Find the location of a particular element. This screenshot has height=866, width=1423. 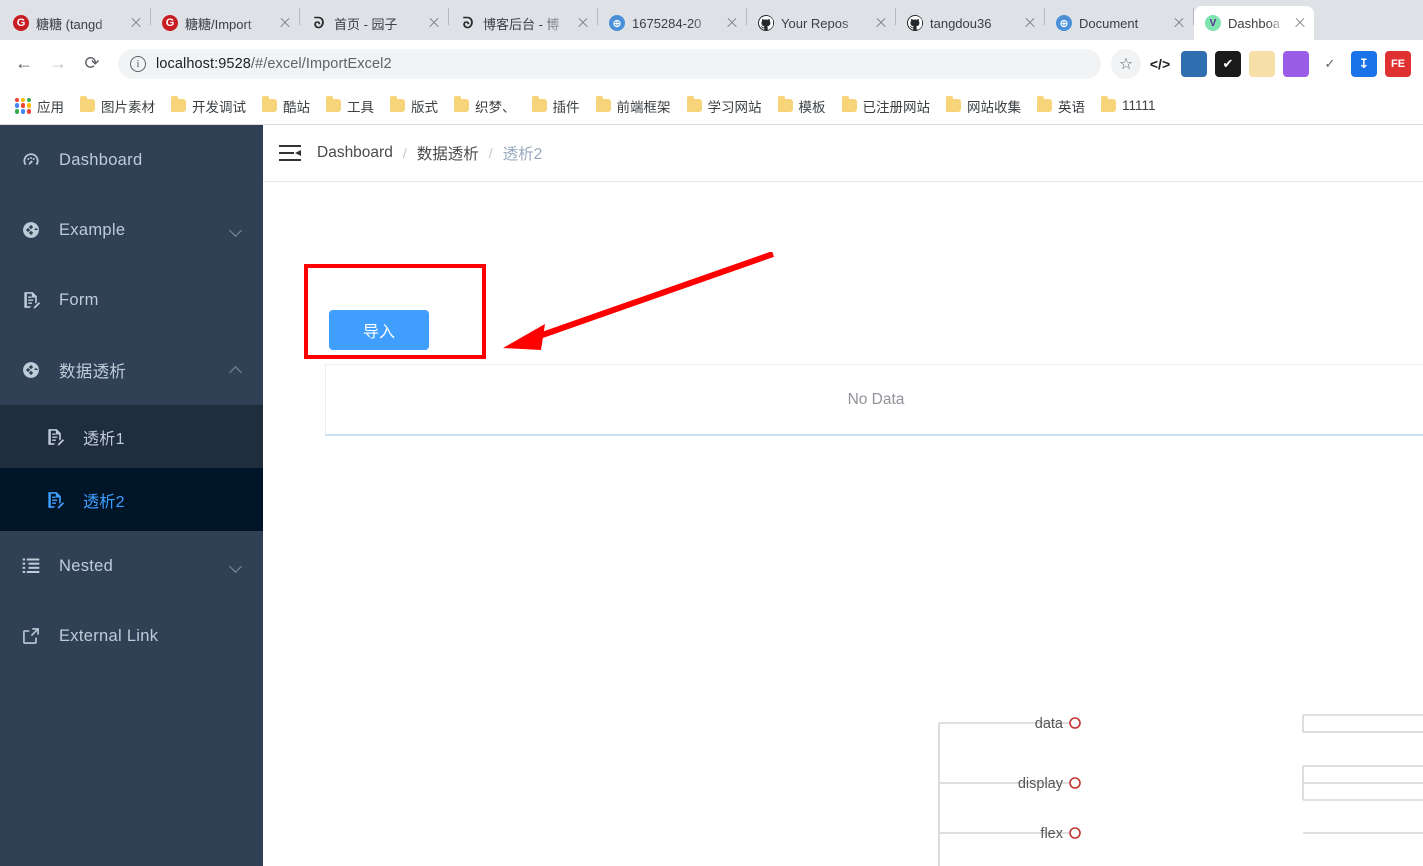

sidebar-item-label: Example is located at coordinates (92, 229).